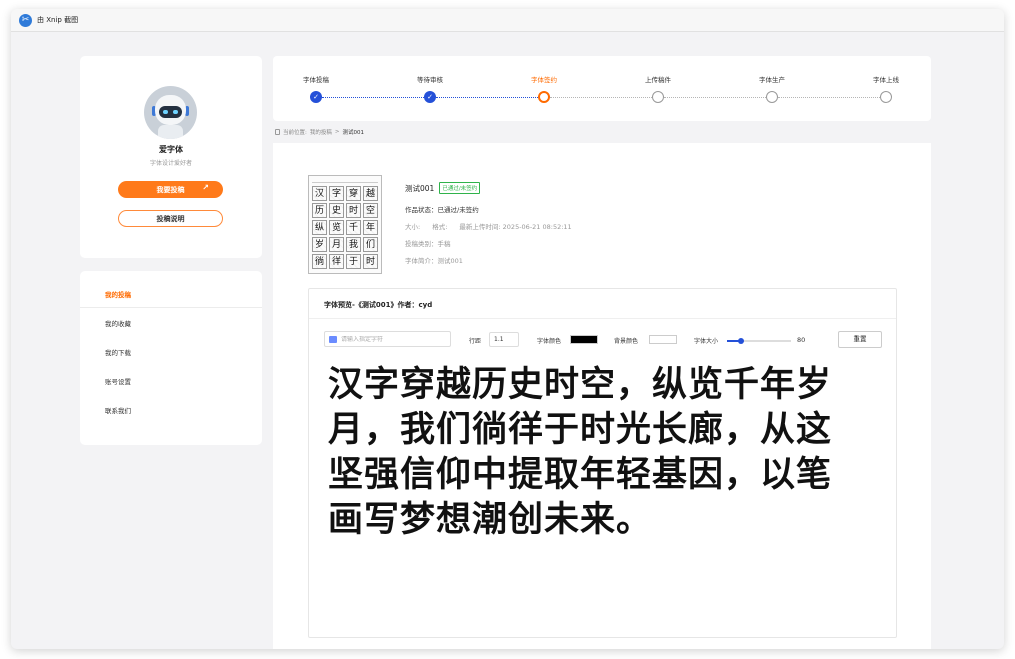  Describe the element at coordinates (584, 339) in the screenshot. I see `font-color-picker` at that location.